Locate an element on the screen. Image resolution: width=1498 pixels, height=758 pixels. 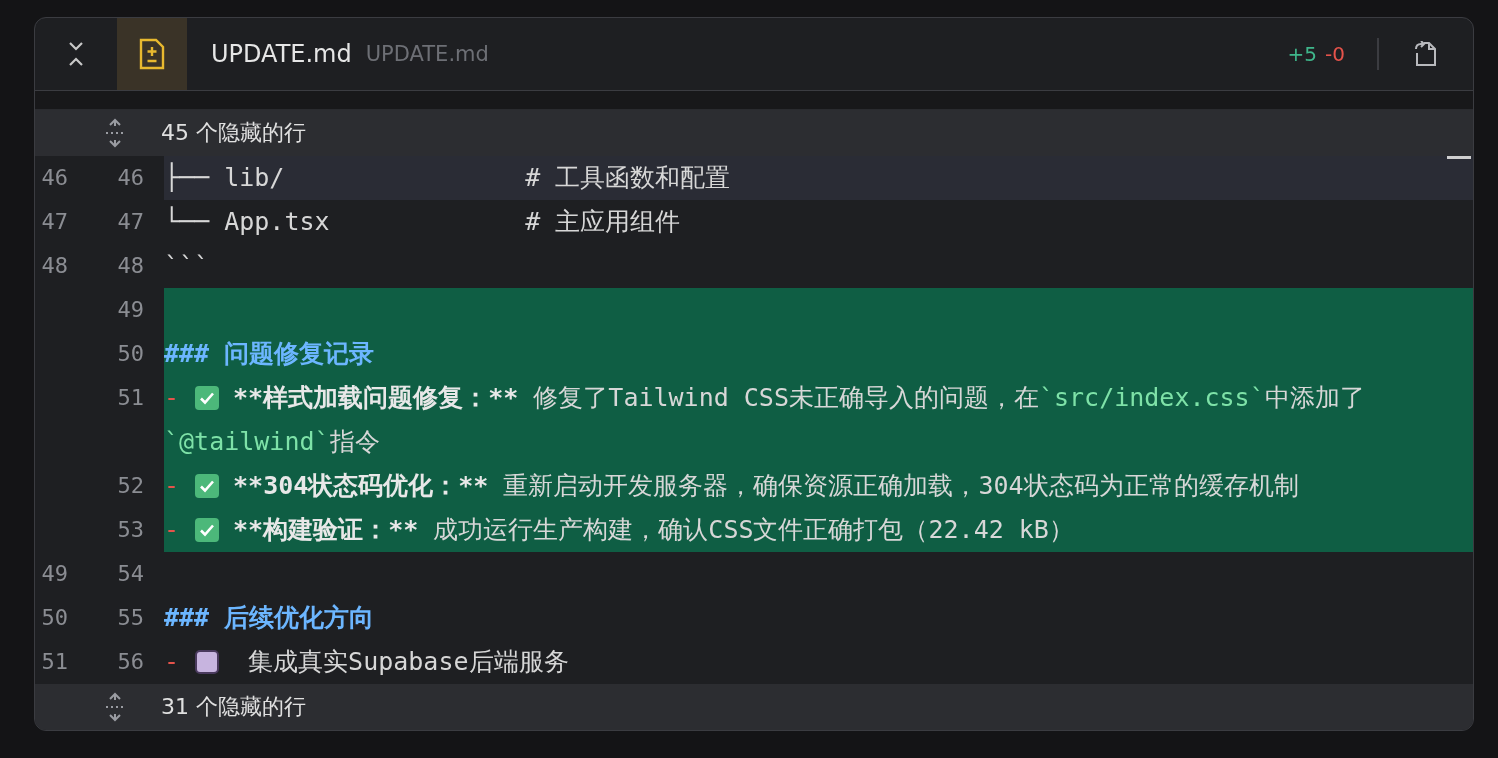
new-line-number: 48 is located at coordinates (130, 266).